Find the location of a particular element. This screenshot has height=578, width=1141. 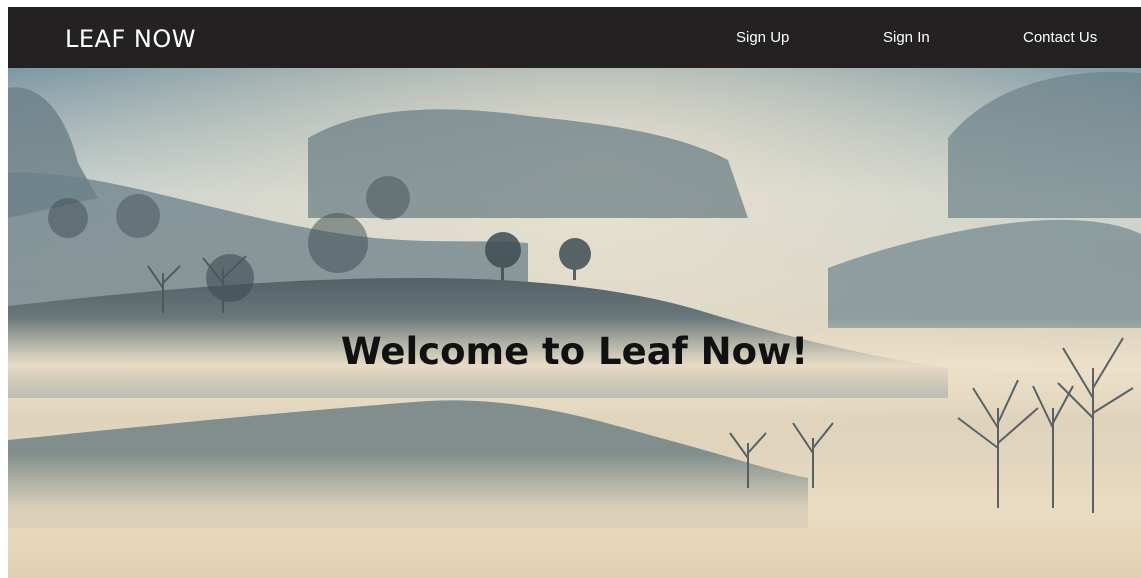

top-navbar: LEAF NOW Sign Up Sign In Contact Us is located at coordinates (574, 37).